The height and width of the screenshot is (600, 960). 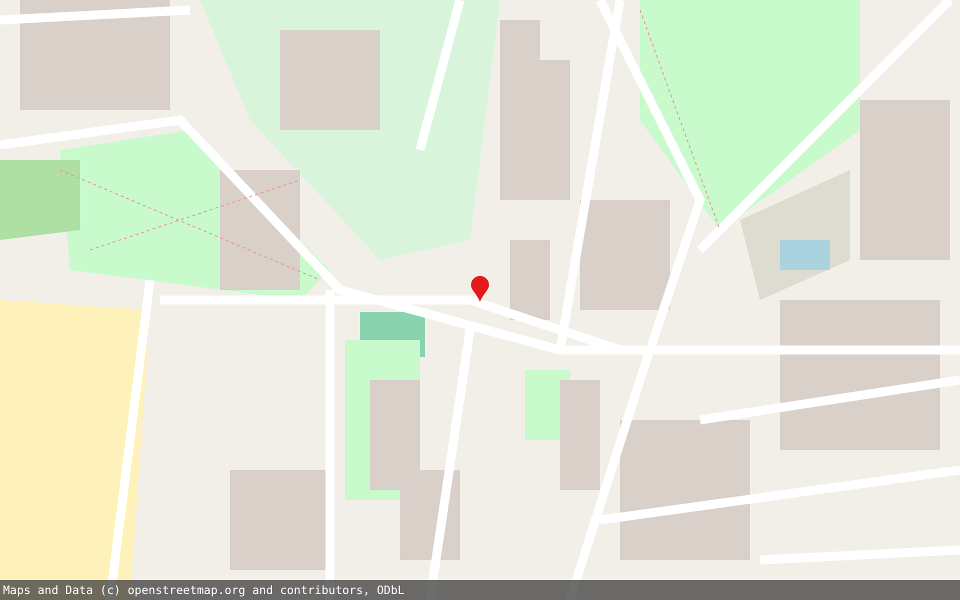 I want to click on attribution-text: Maps and Data (c) openstreetmap.org and contributors, ODbL, so click(x=203, y=590).